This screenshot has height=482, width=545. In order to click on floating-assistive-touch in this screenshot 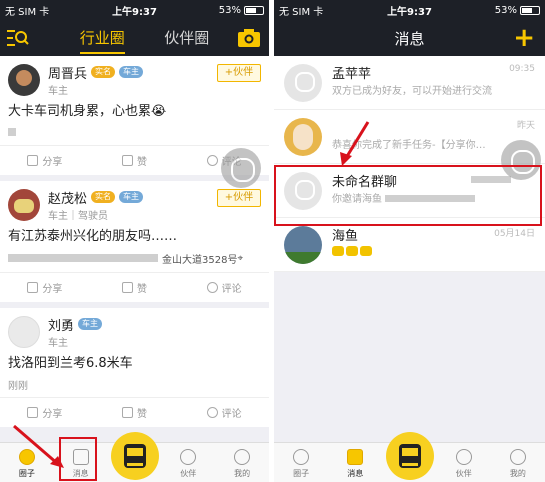, I will do `click(241, 168)`.